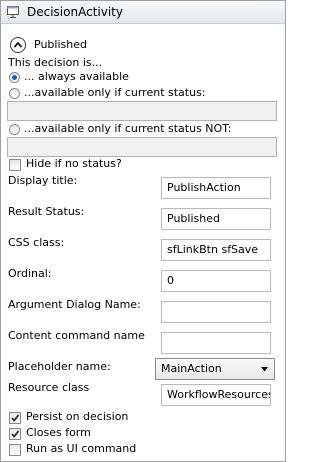 This screenshot has height=462, width=320. What do you see at coordinates (216, 250) in the screenshot?
I see `css-class-input: sfLinkBtn sfSave` at bounding box center [216, 250].